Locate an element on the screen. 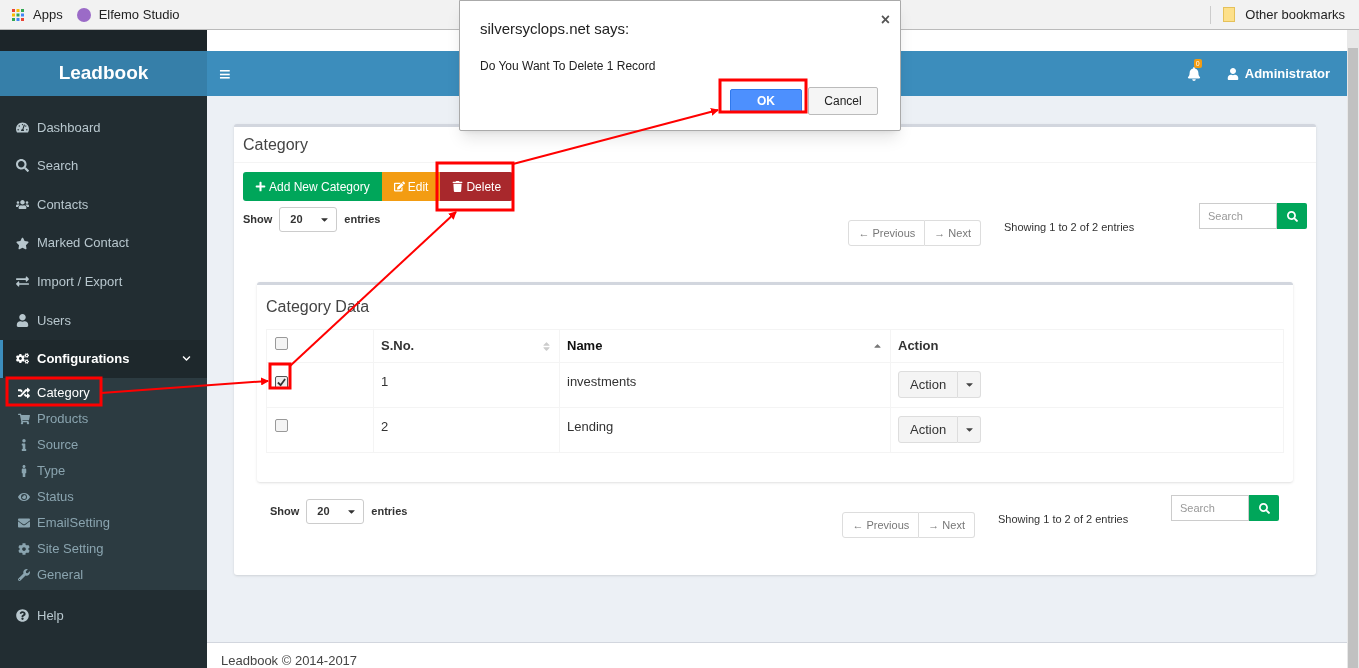 The width and height of the screenshot is (1359, 668). column-header: Action is located at coordinates (918, 346).